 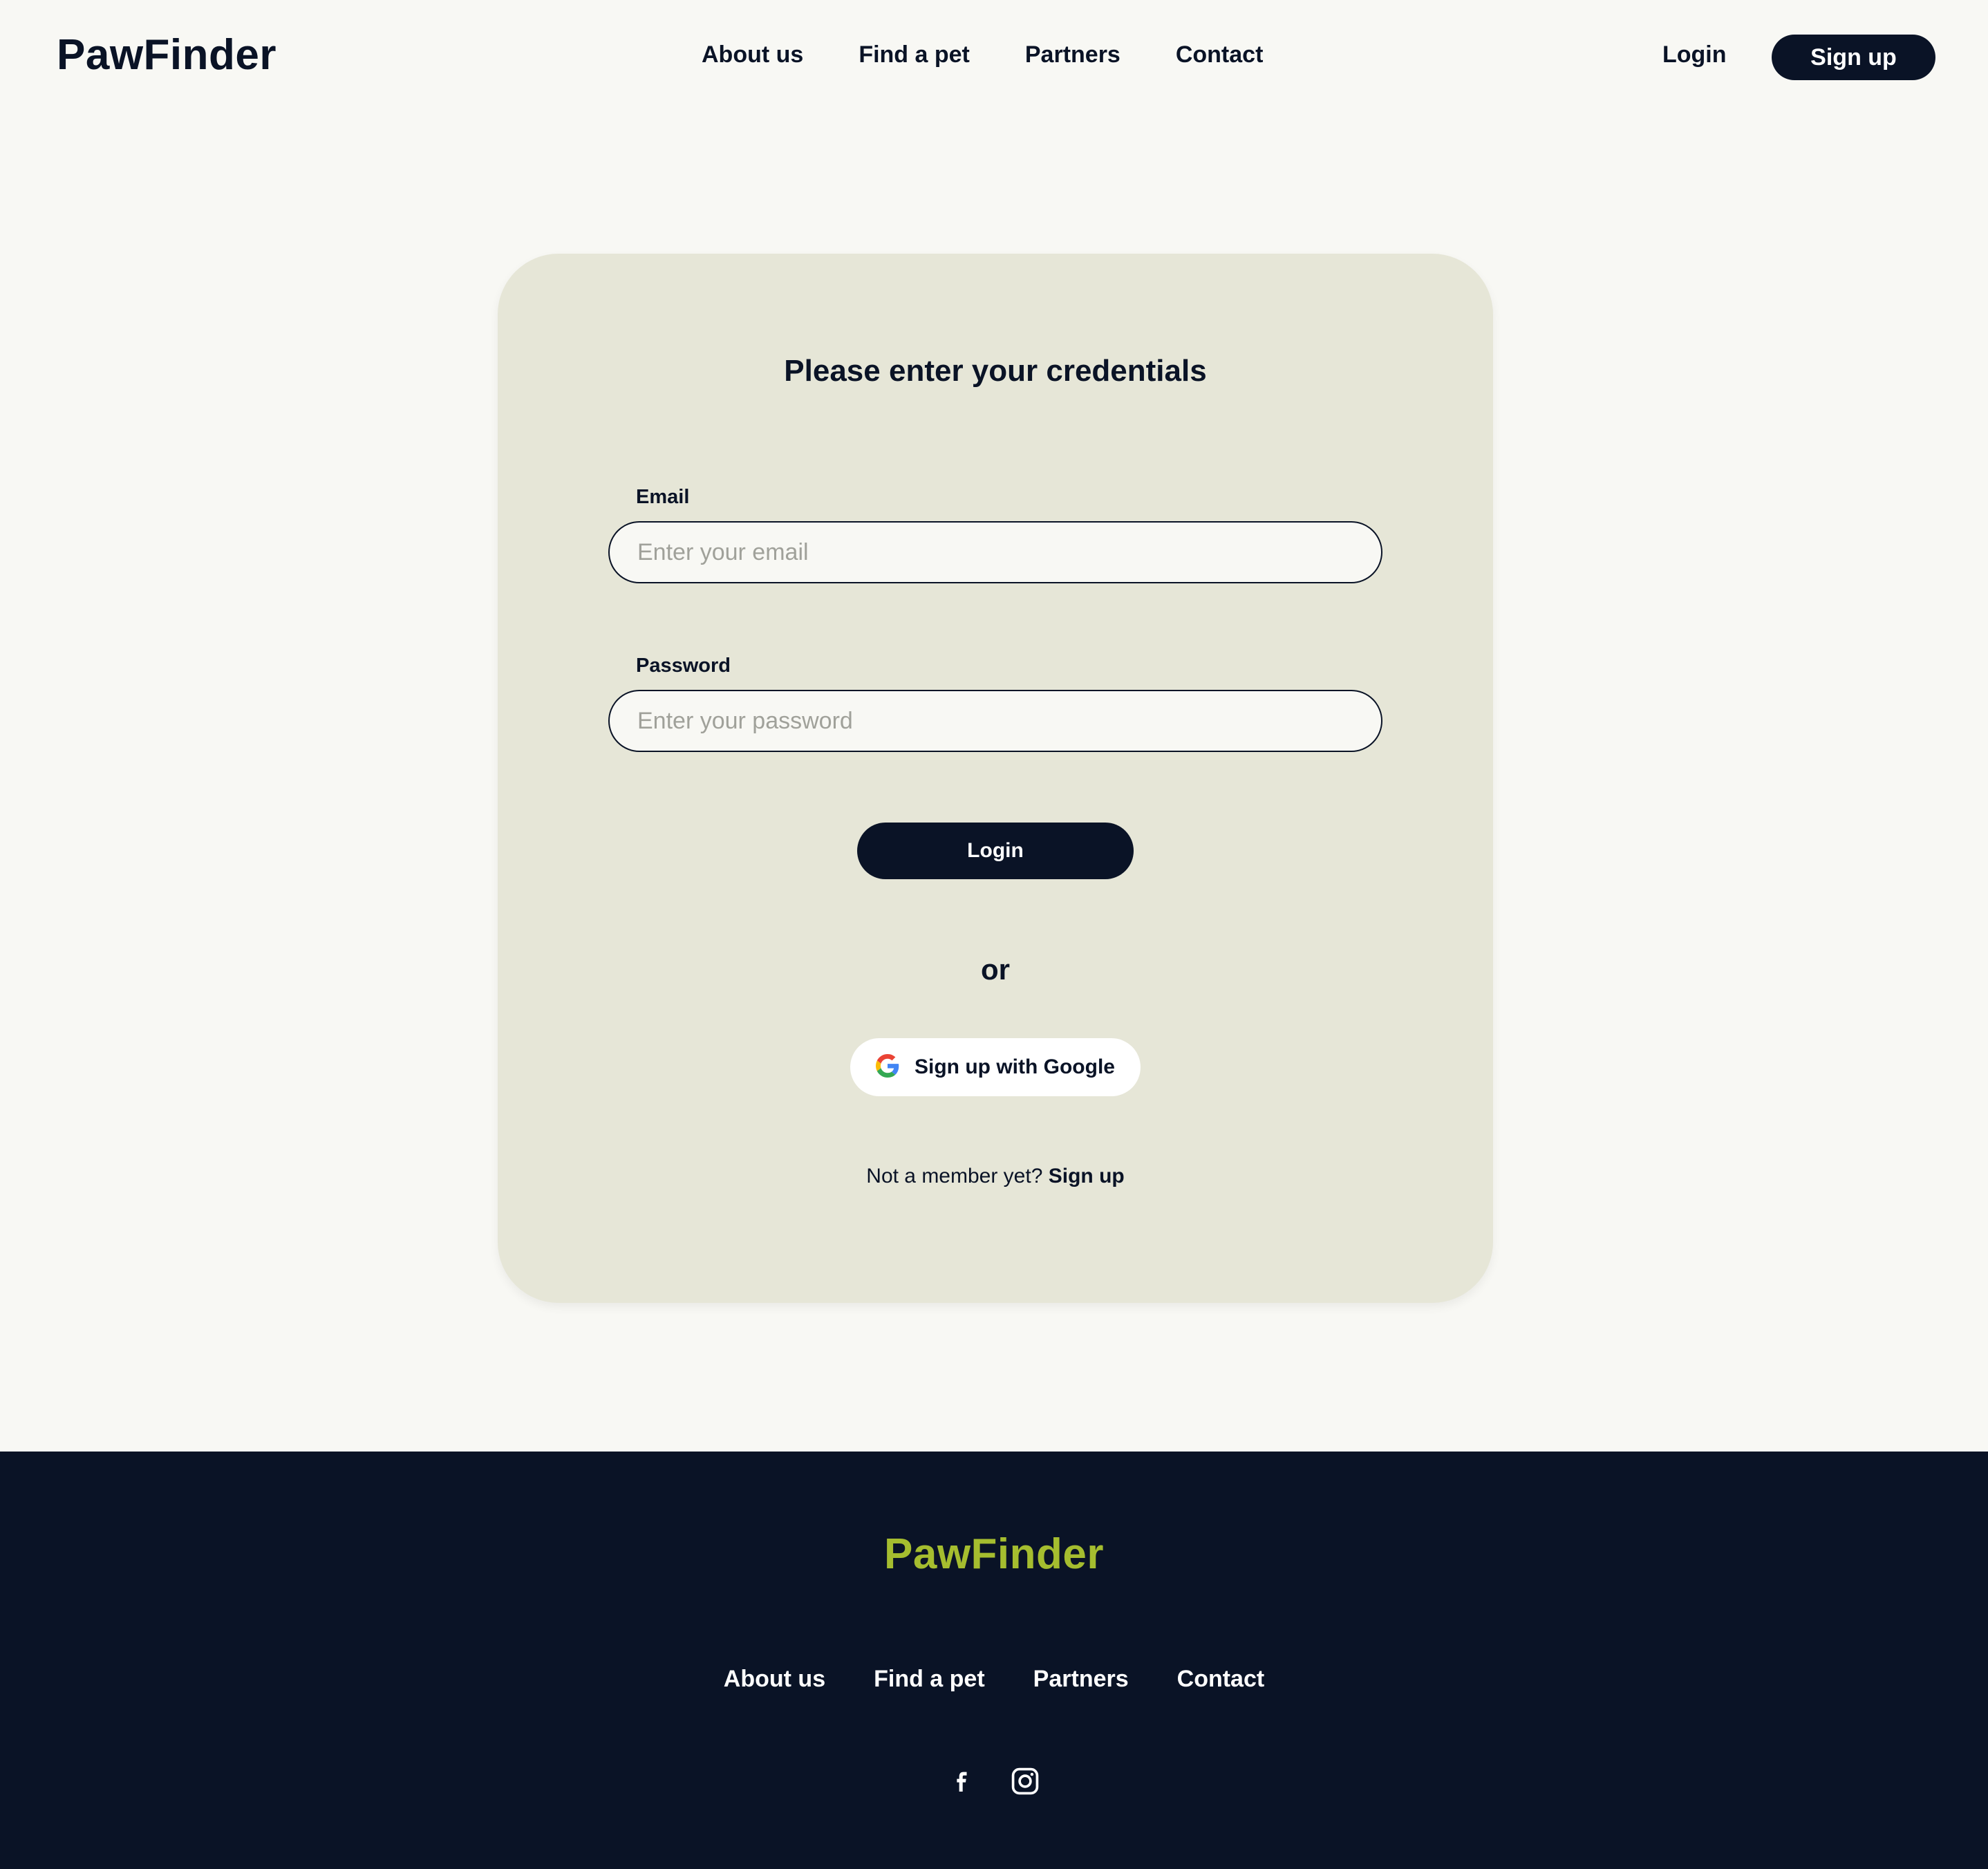 What do you see at coordinates (995, 851) in the screenshot?
I see `login-button: Login` at bounding box center [995, 851].